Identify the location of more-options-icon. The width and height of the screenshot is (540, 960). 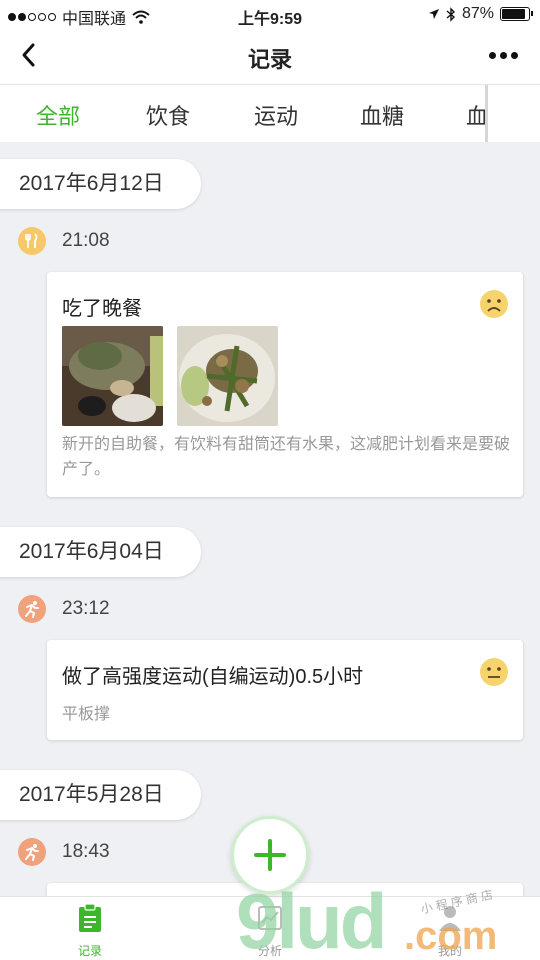
(503, 55).